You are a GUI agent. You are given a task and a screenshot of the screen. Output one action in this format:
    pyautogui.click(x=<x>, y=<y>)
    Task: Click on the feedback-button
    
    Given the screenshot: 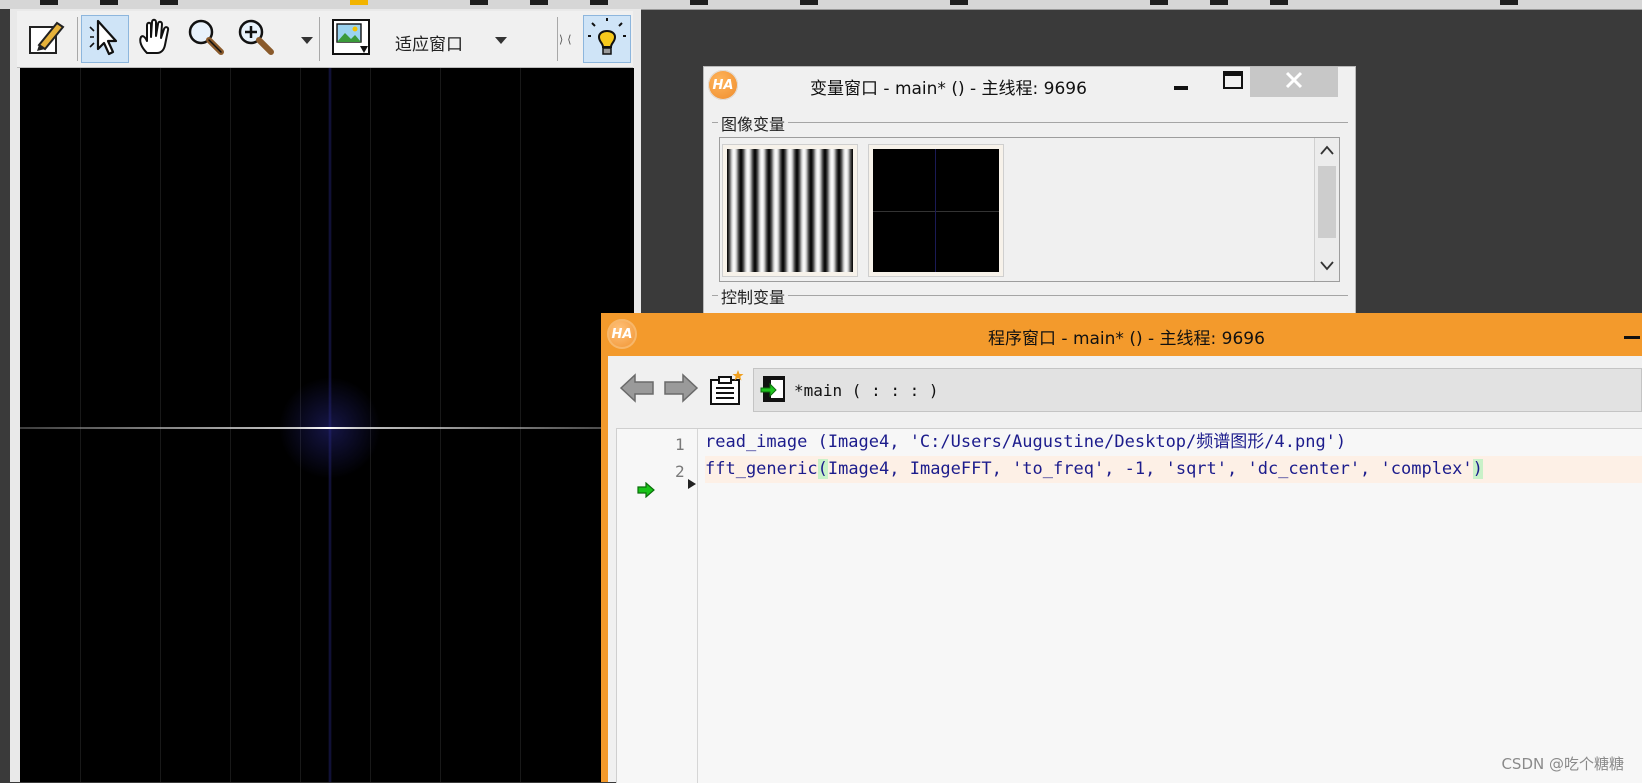 What is the action you would take?
    pyautogui.click(x=607, y=39)
    